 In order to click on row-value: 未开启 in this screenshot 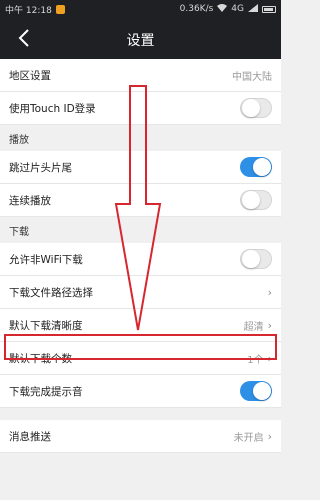, I will do `click(248, 438)`.